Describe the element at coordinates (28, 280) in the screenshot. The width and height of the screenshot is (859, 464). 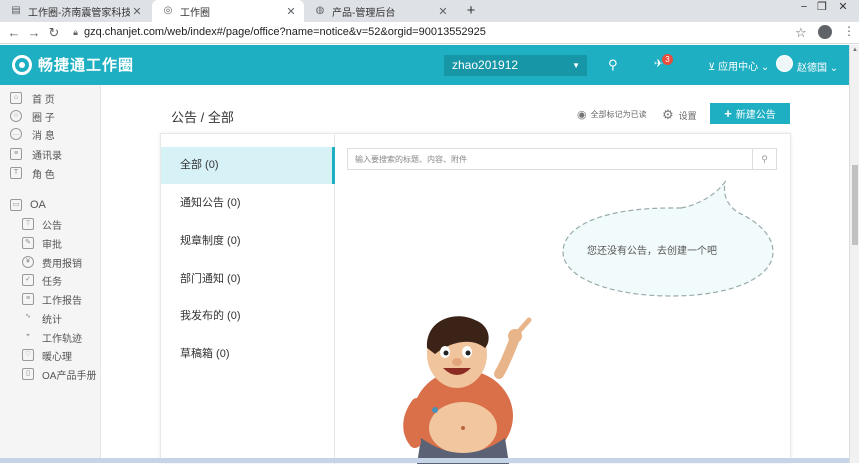
I see `task-icon: ✓` at that location.